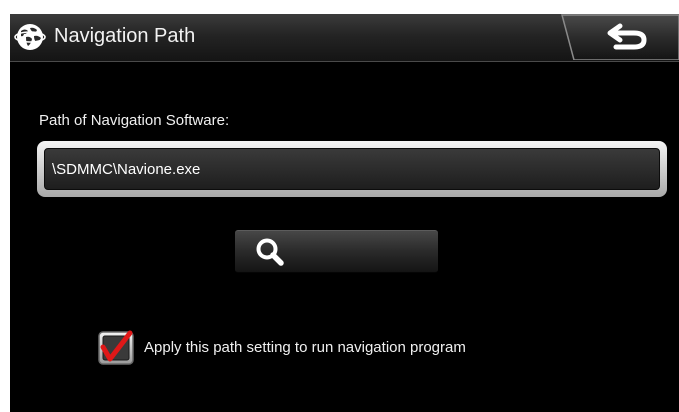 The height and width of the screenshot is (412, 679). Describe the element at coordinates (134, 120) in the screenshot. I see `path-label: Path of Navigation Software:` at that location.